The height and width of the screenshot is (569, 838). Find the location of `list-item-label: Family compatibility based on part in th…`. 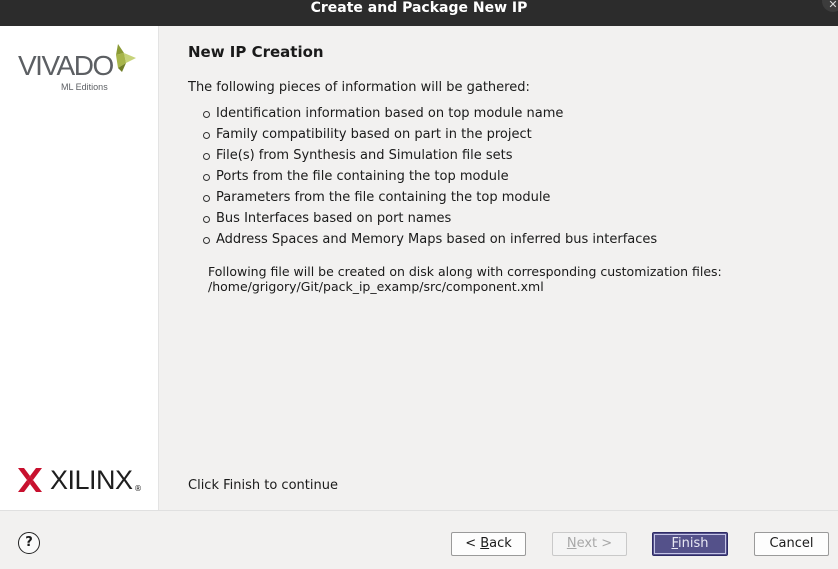

list-item-label: Family compatibility based on part in th… is located at coordinates (374, 134).